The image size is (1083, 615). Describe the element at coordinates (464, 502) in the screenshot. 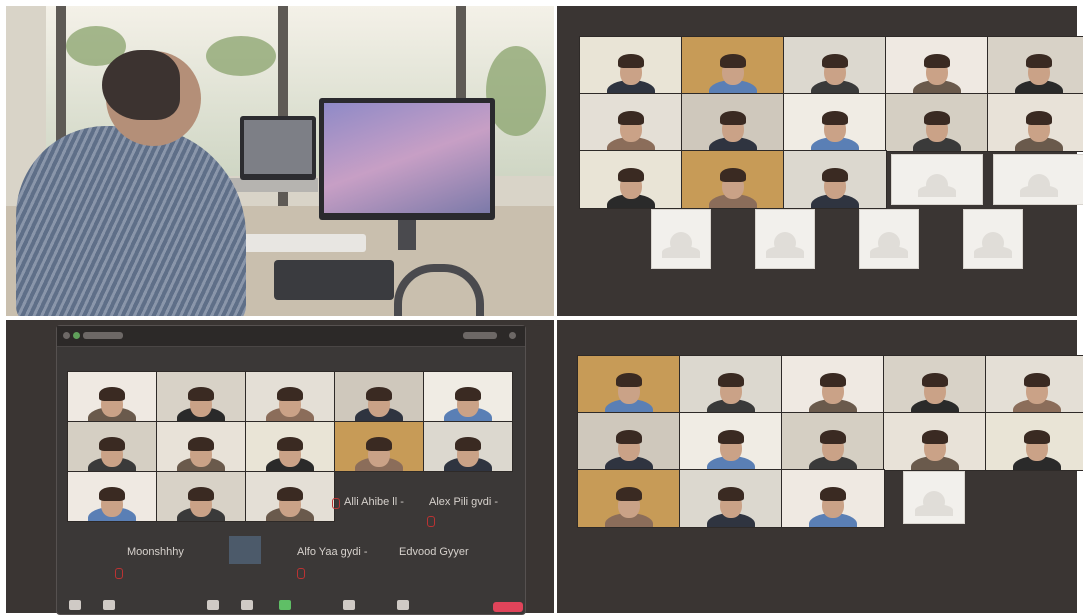

I see `participant-label: Alex Pili gvdi -` at that location.